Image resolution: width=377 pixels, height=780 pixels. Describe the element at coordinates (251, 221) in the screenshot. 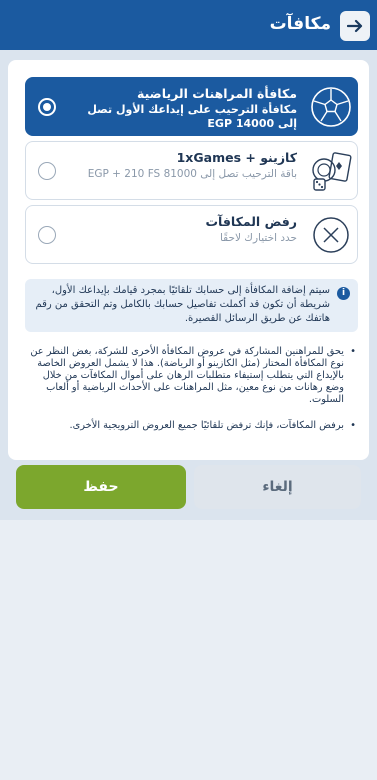

I see `option-title: رفض المكافآت` at that location.